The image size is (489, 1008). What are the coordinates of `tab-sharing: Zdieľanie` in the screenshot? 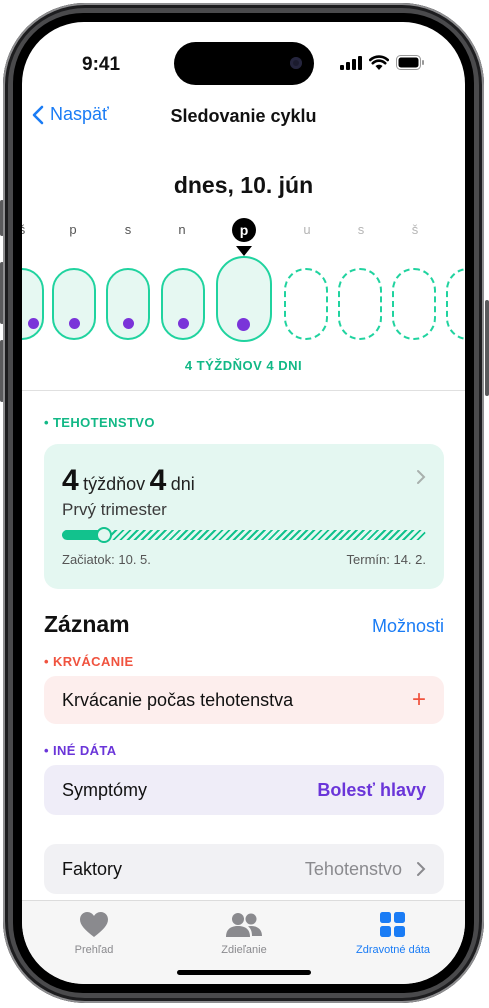 It's located at (244, 933).